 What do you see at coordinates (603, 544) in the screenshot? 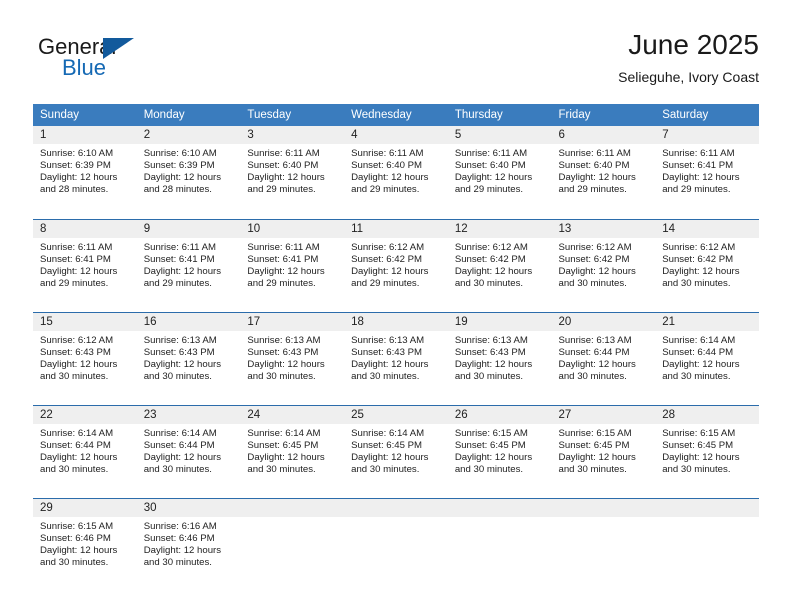
I see `day-cell-empty` at bounding box center [603, 544].